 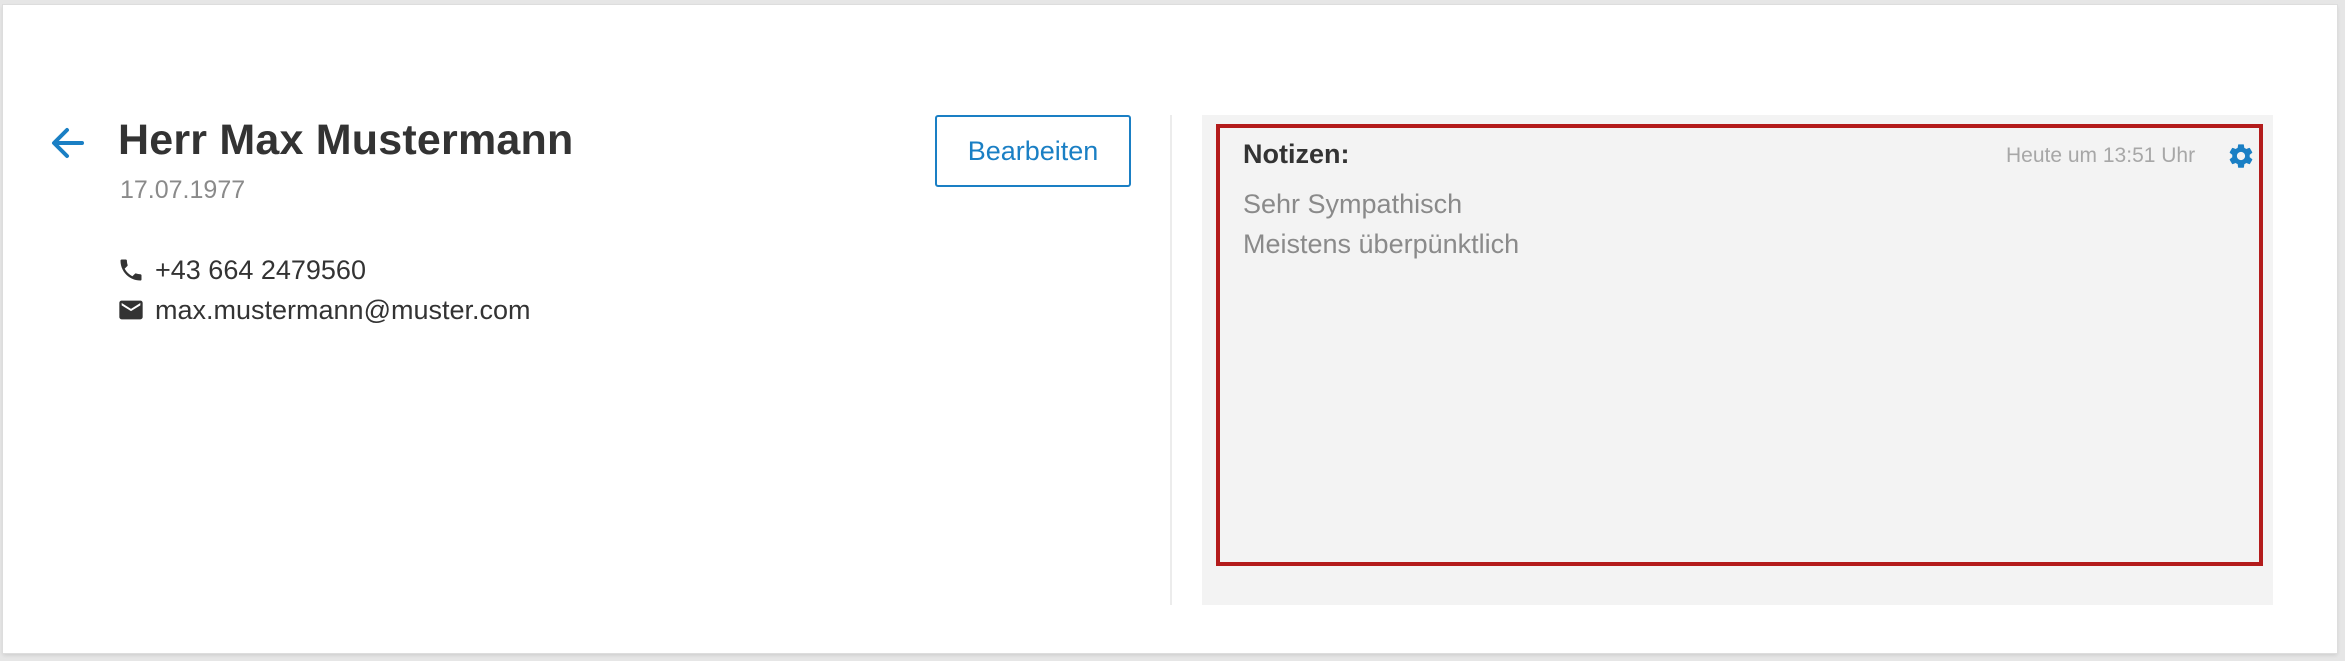 I want to click on phone-icon, so click(x=131, y=270).